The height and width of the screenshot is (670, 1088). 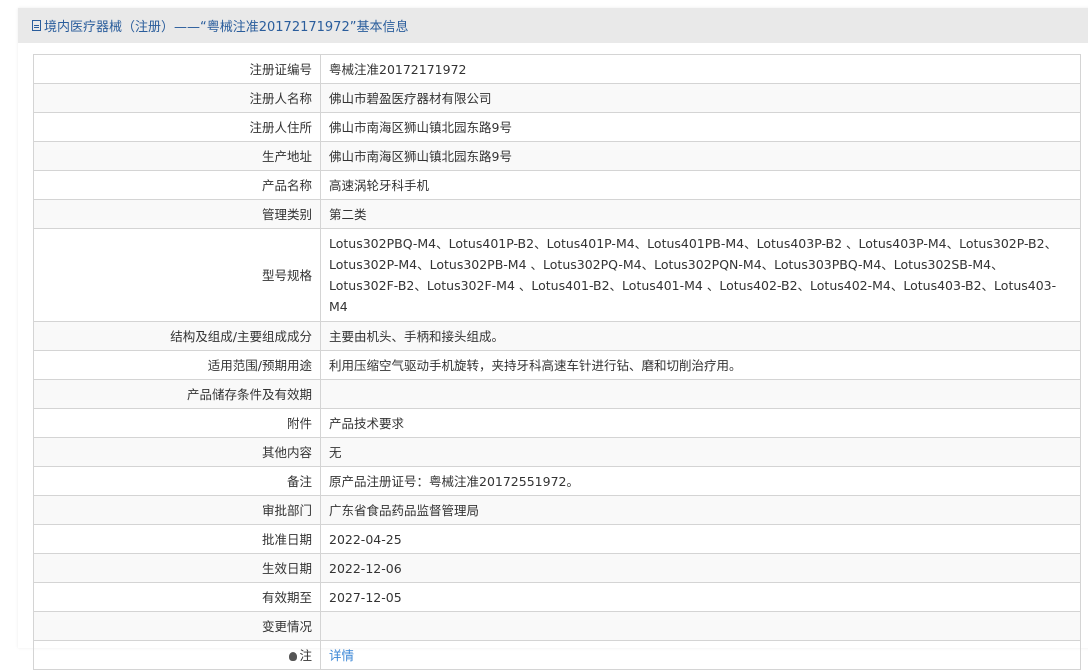 What do you see at coordinates (177, 539) in the screenshot?
I see `row-label: 批准日期` at bounding box center [177, 539].